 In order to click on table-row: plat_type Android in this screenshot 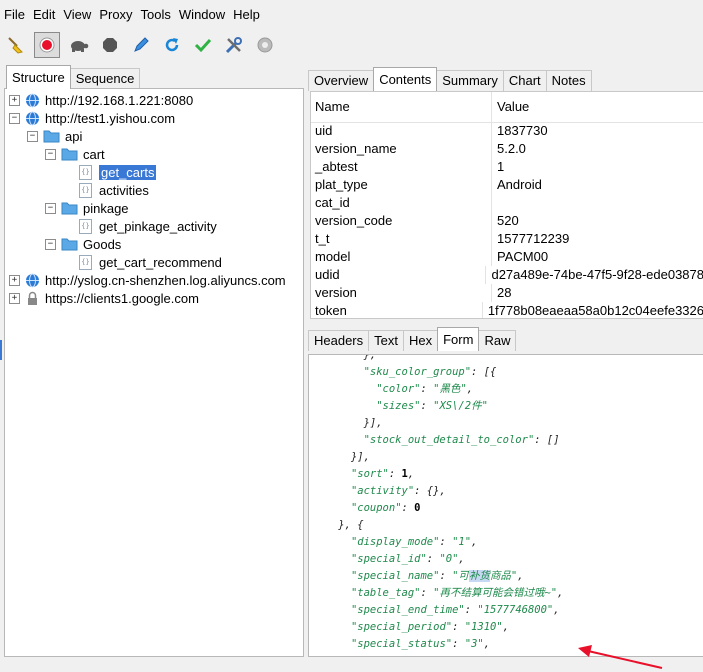, I will do `click(507, 185)`.